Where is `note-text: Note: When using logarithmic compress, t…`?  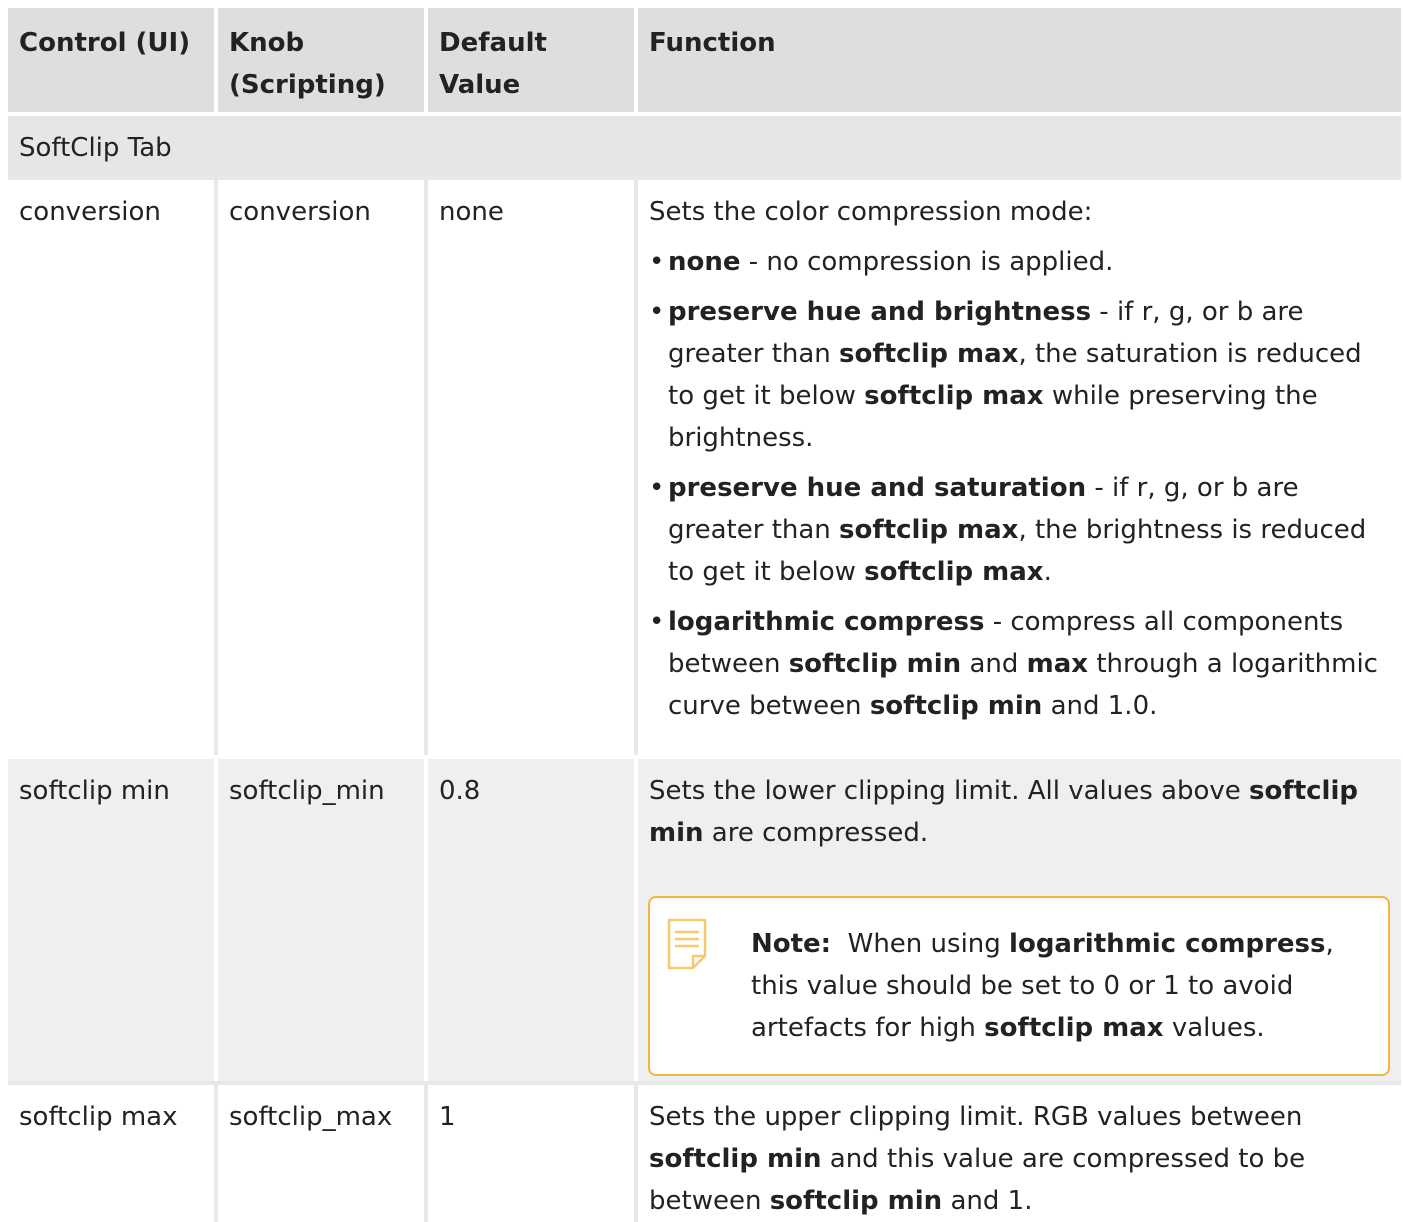 note-text: Note: When using logarithmic compress, t… is located at coordinates (1042, 986).